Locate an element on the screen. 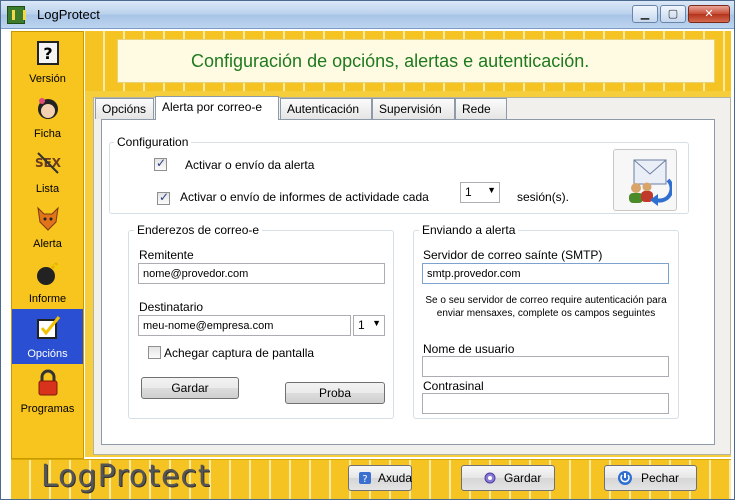  sidebar-item-label: Programas is located at coordinates (47, 409).